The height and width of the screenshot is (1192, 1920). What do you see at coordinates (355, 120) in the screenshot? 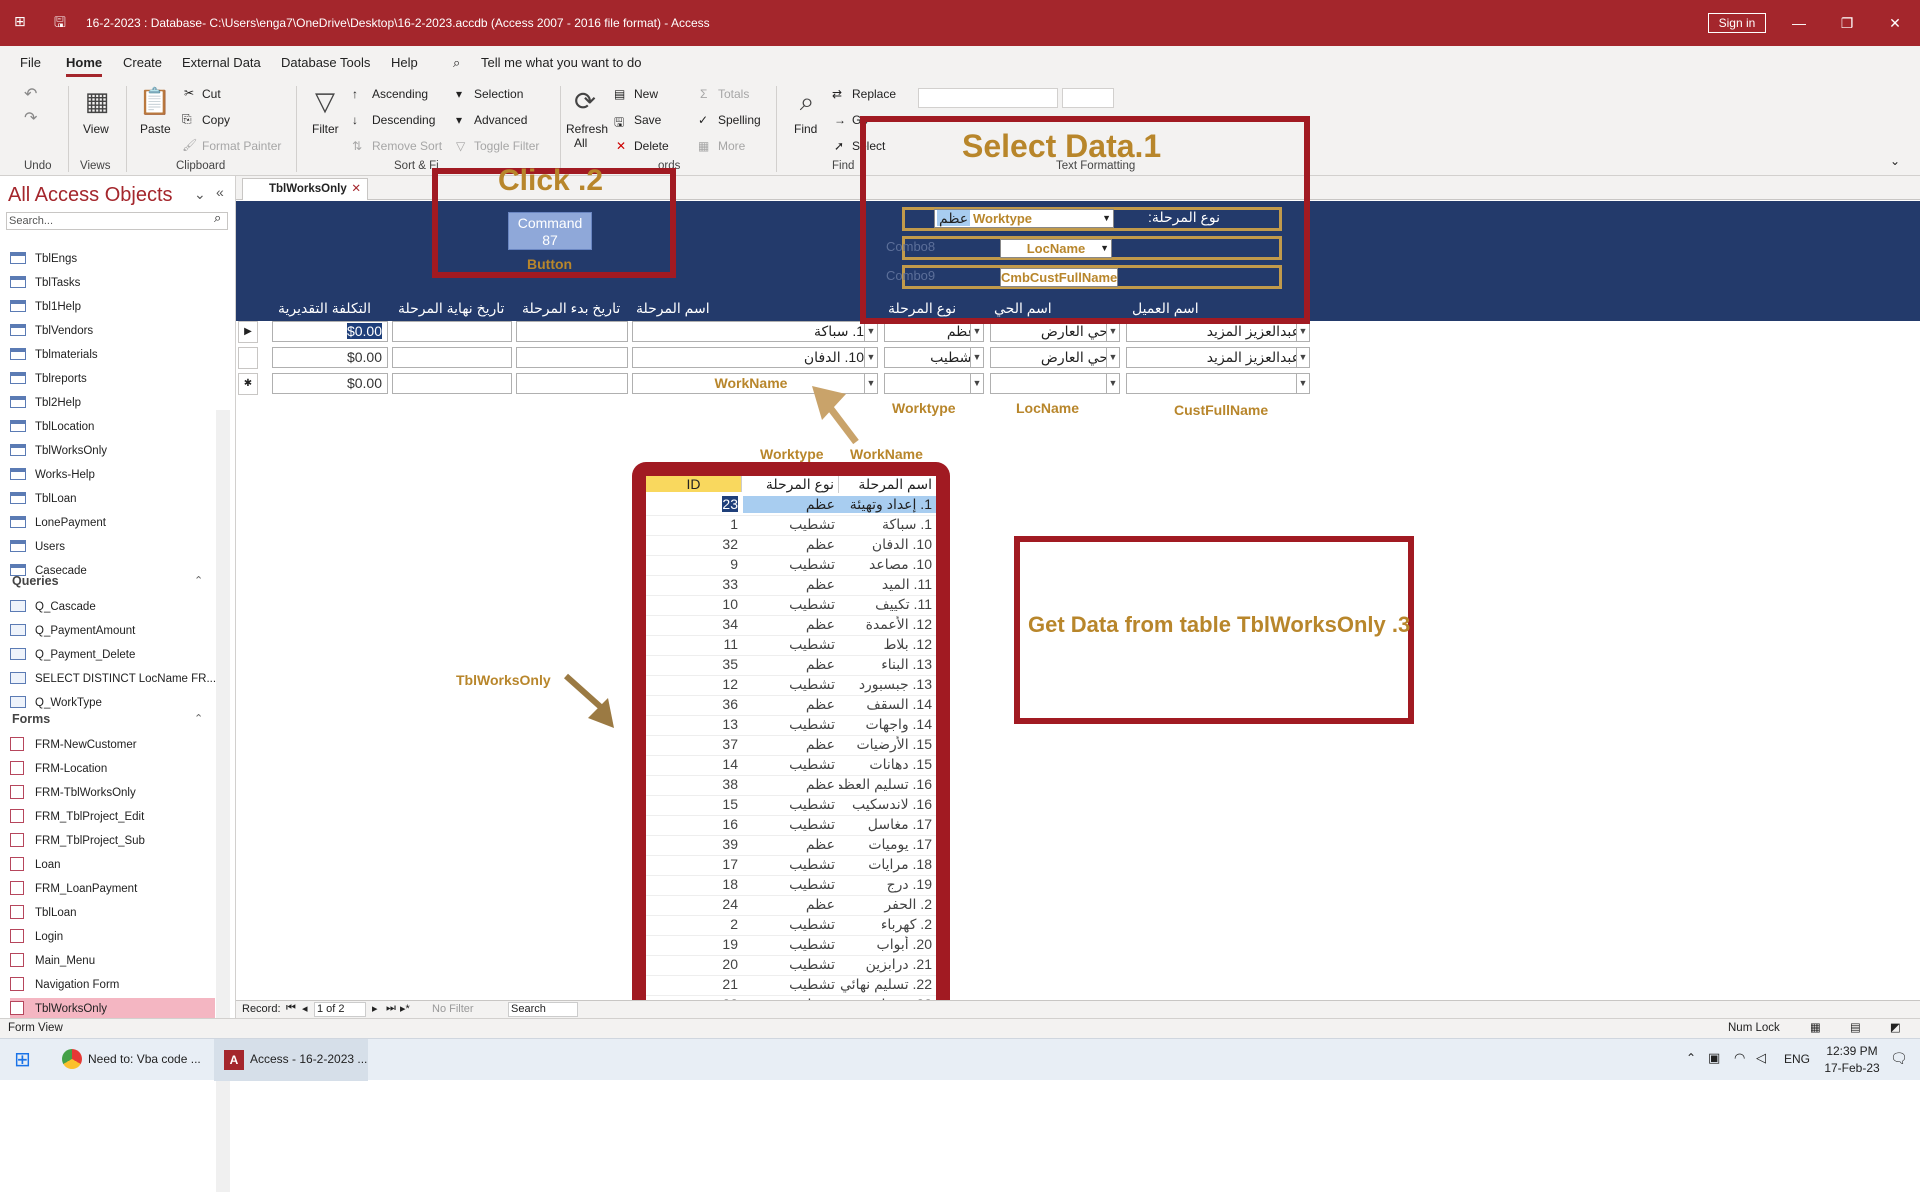
I see `descending-icon: ↓` at bounding box center [355, 120].